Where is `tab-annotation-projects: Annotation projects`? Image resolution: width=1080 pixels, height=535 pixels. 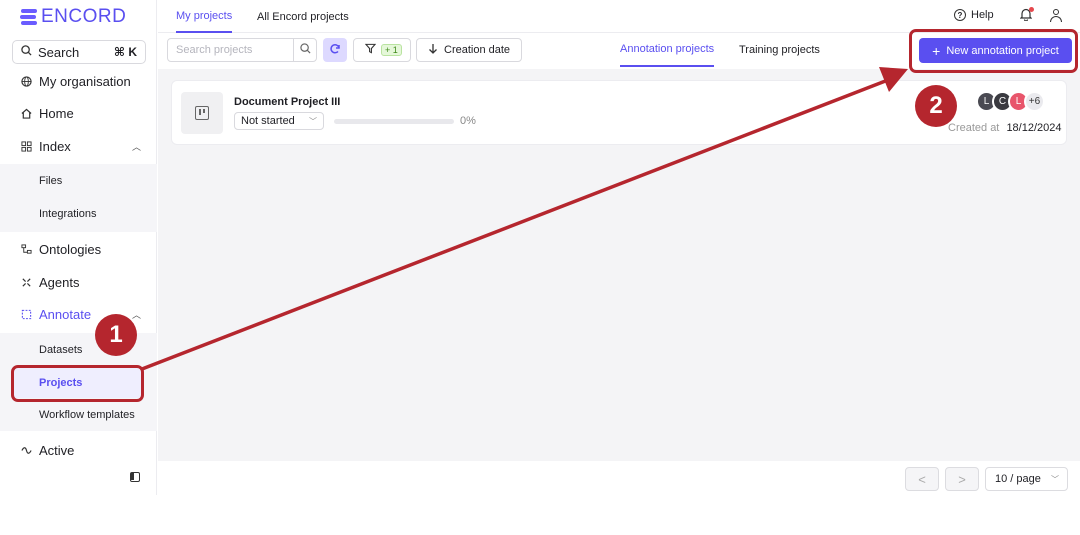 tab-annotation-projects: Annotation projects is located at coordinates (667, 50).